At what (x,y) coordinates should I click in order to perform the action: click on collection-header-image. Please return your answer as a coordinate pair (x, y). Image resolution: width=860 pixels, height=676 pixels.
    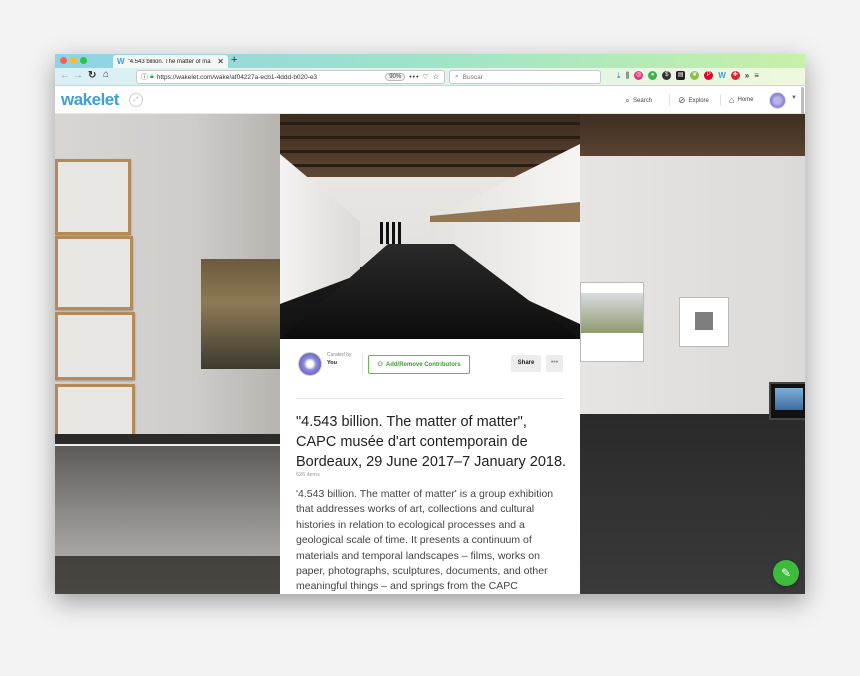
    Looking at the image, I should click on (430, 226).